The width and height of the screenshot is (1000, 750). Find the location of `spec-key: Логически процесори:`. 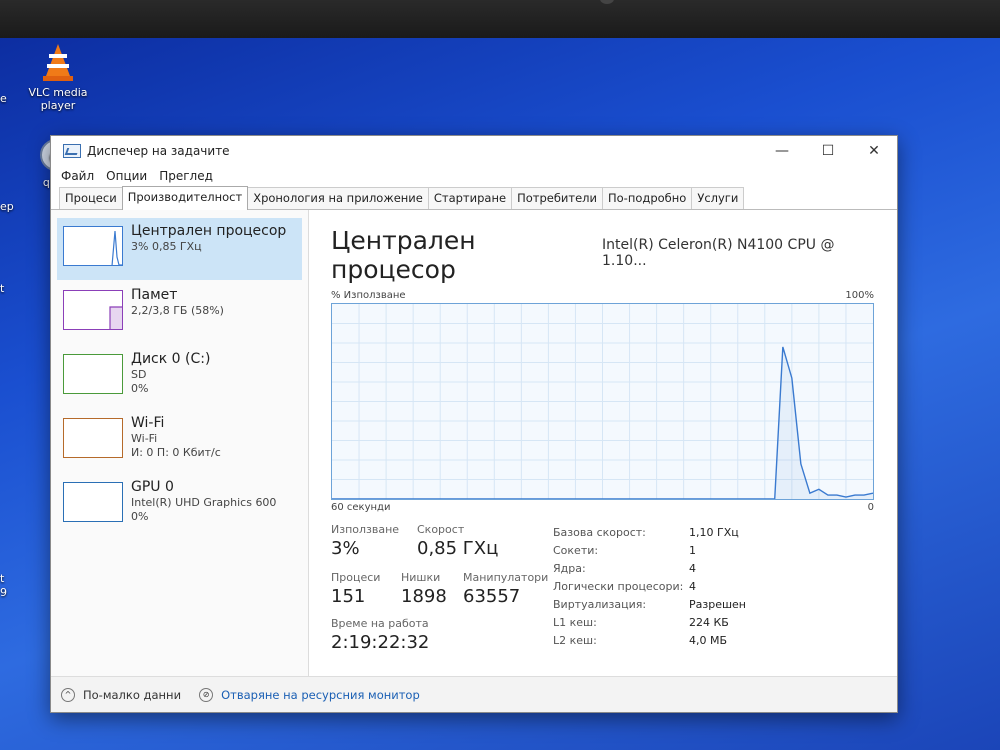

spec-key: Логически процесори: is located at coordinates (618, 586).